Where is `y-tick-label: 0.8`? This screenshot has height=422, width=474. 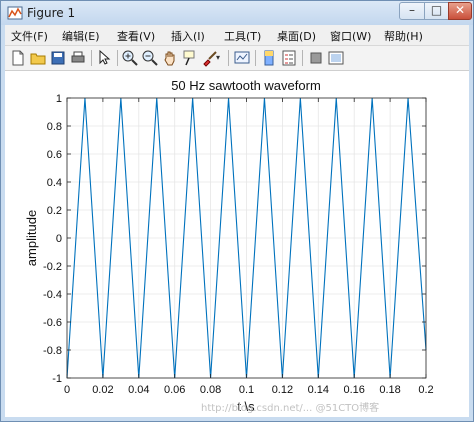 y-tick-label: 0.8 is located at coordinates (54, 127).